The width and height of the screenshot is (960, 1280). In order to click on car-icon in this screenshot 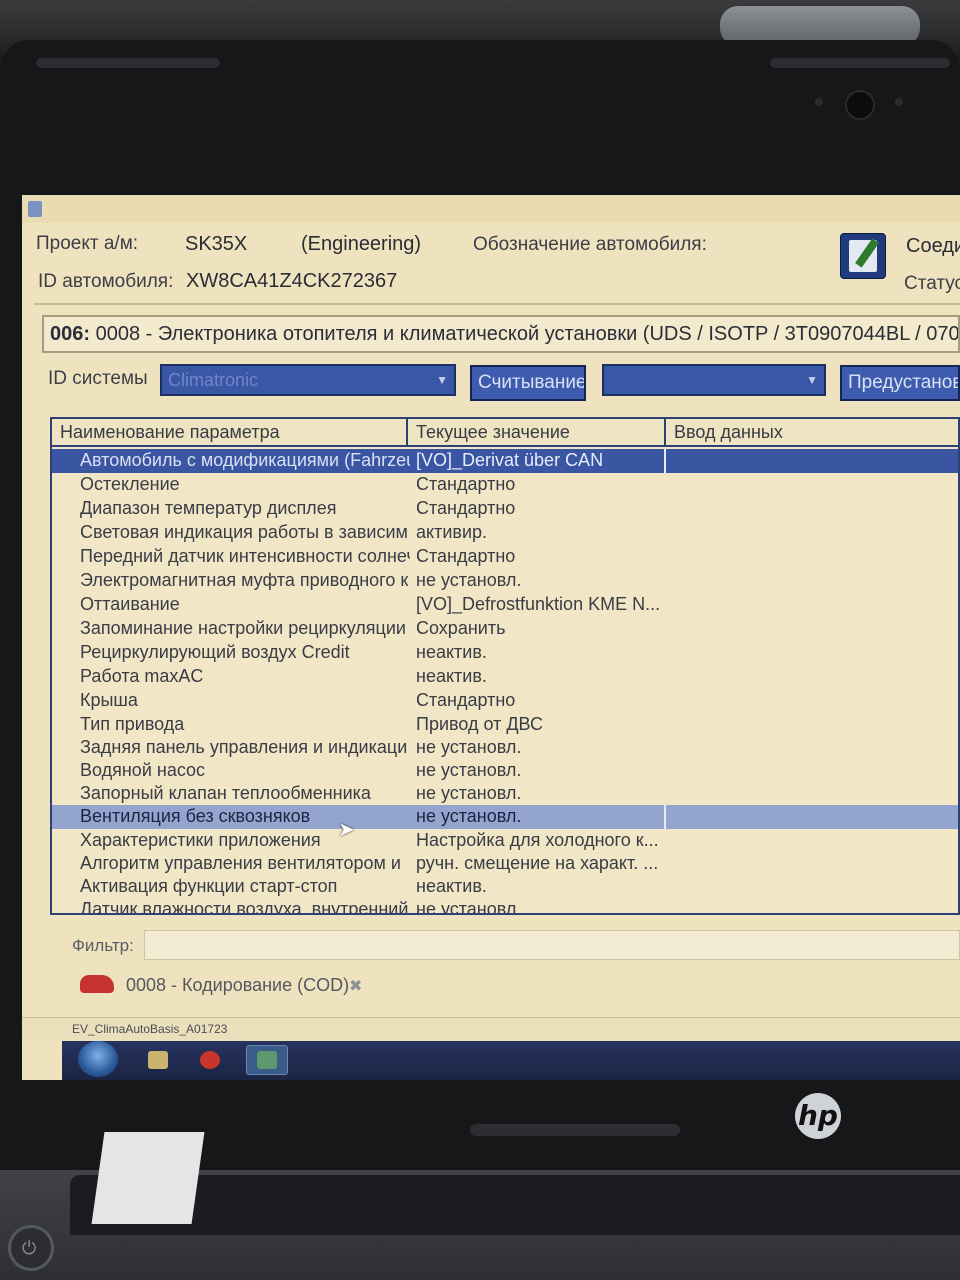, I will do `click(97, 984)`.